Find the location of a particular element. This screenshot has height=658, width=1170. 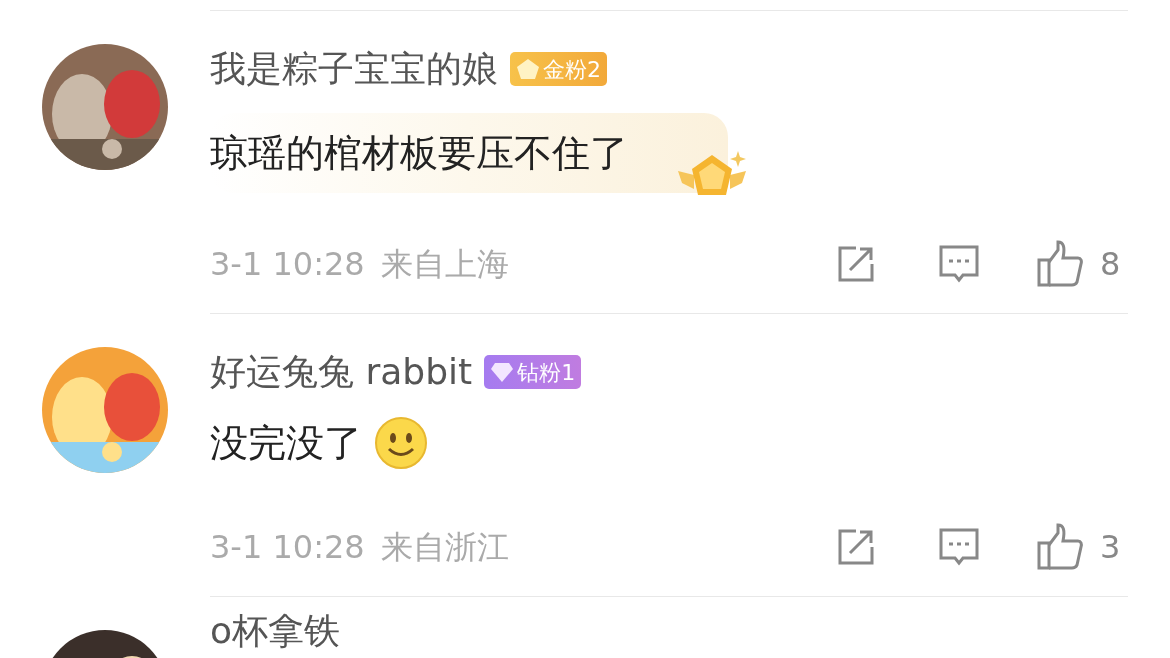

comment-location: 来自上海 is located at coordinates (444, 264).